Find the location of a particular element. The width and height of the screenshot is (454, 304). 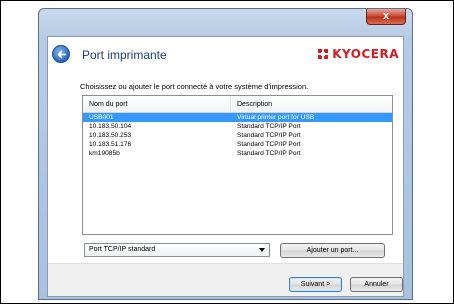

list-header: Nom du port Description is located at coordinates (237, 104).